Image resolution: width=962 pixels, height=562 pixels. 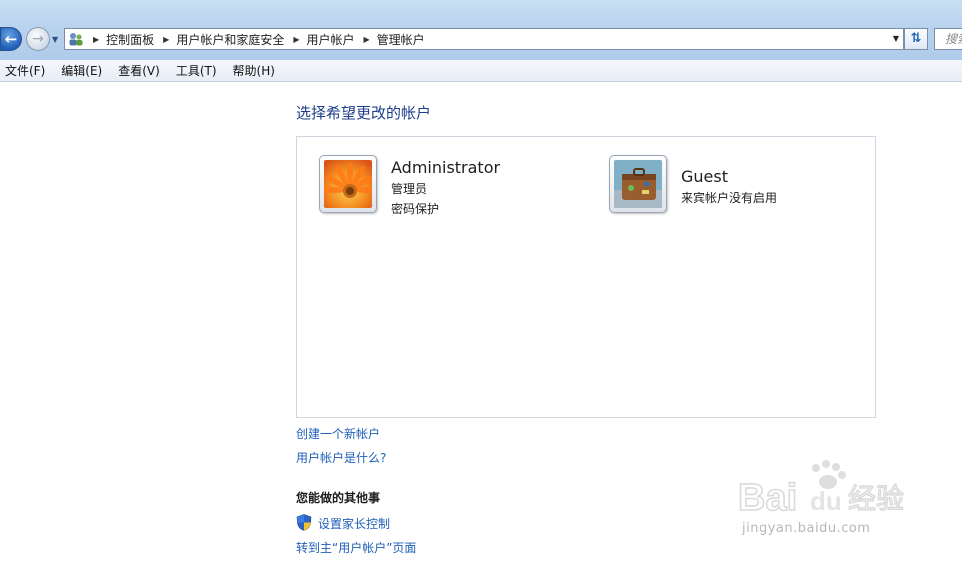 I want to click on menu-view: 查看(V), so click(x=140, y=70).